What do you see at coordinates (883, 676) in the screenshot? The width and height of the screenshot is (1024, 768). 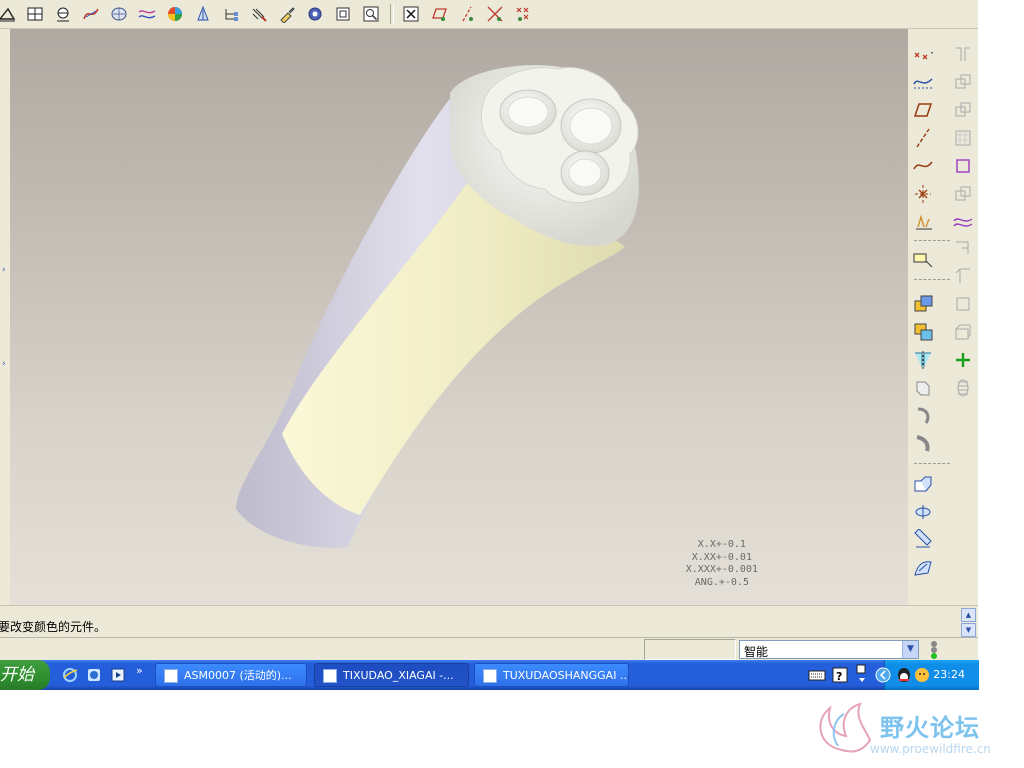 I see `chevron-left-icon` at bounding box center [883, 676].